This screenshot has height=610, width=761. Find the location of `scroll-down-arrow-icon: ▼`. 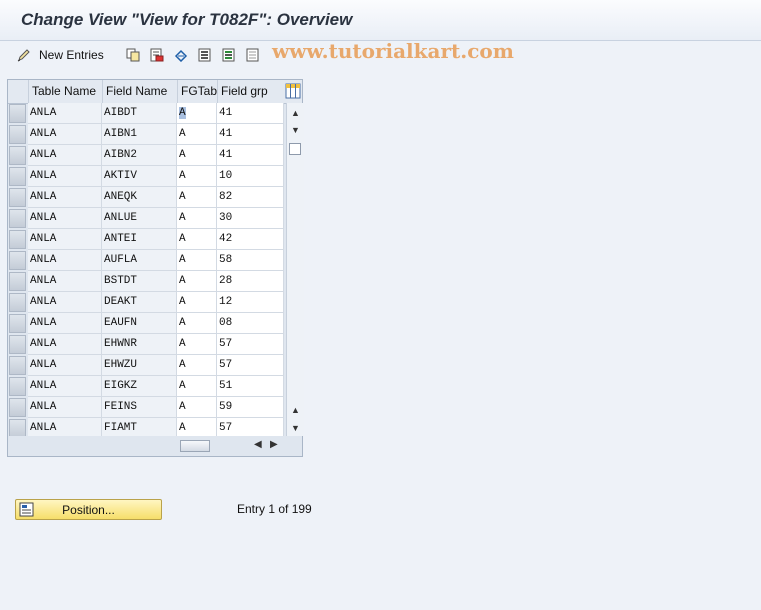

scroll-down-arrow-icon: ▼ is located at coordinates (295, 130).